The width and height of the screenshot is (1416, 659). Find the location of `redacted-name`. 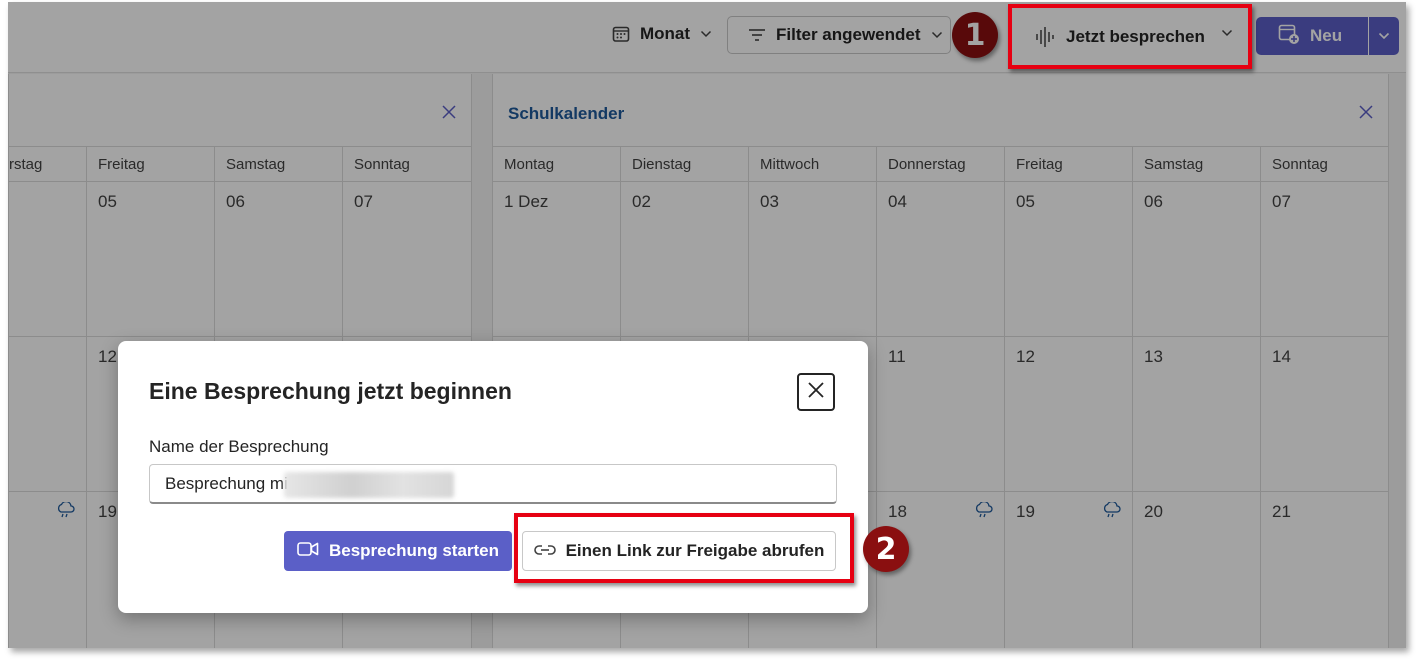

redacted-name is located at coordinates (369, 485).